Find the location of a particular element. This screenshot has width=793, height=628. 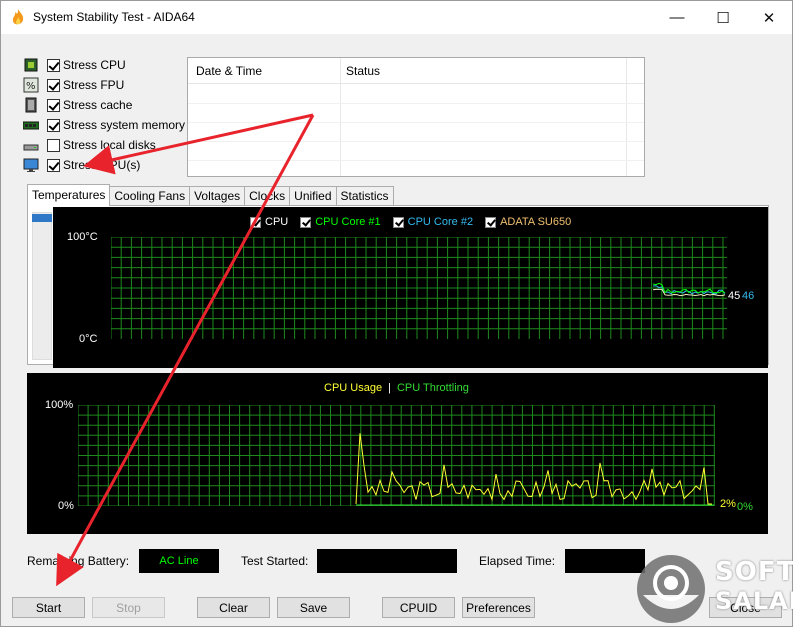

cpuid-button: CPUID is located at coordinates (418, 607).